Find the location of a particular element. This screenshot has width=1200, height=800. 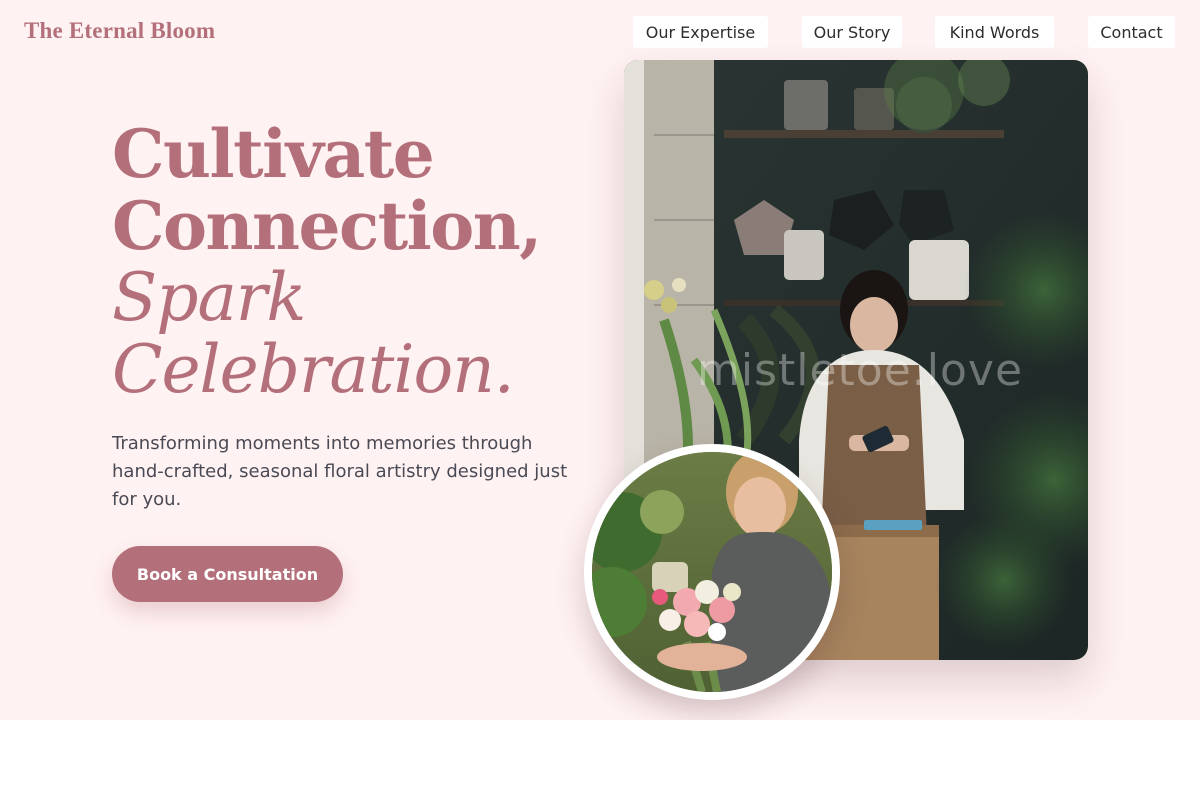

nav-item-our-story: Our Story is located at coordinates (852, 32).